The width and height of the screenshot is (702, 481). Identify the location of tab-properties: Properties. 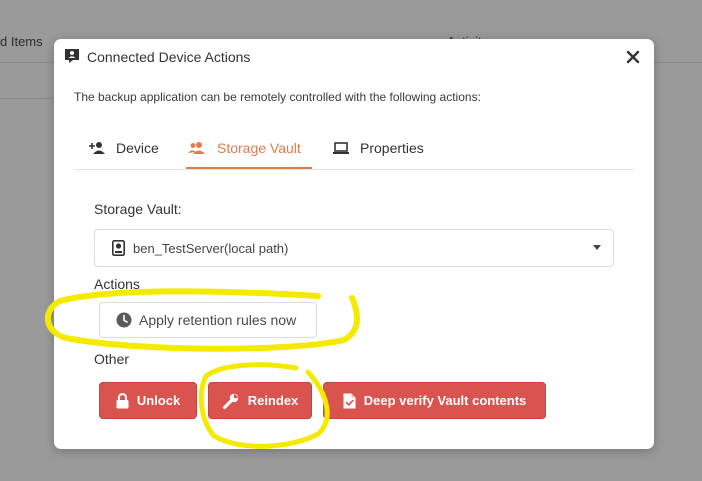
(378, 147).